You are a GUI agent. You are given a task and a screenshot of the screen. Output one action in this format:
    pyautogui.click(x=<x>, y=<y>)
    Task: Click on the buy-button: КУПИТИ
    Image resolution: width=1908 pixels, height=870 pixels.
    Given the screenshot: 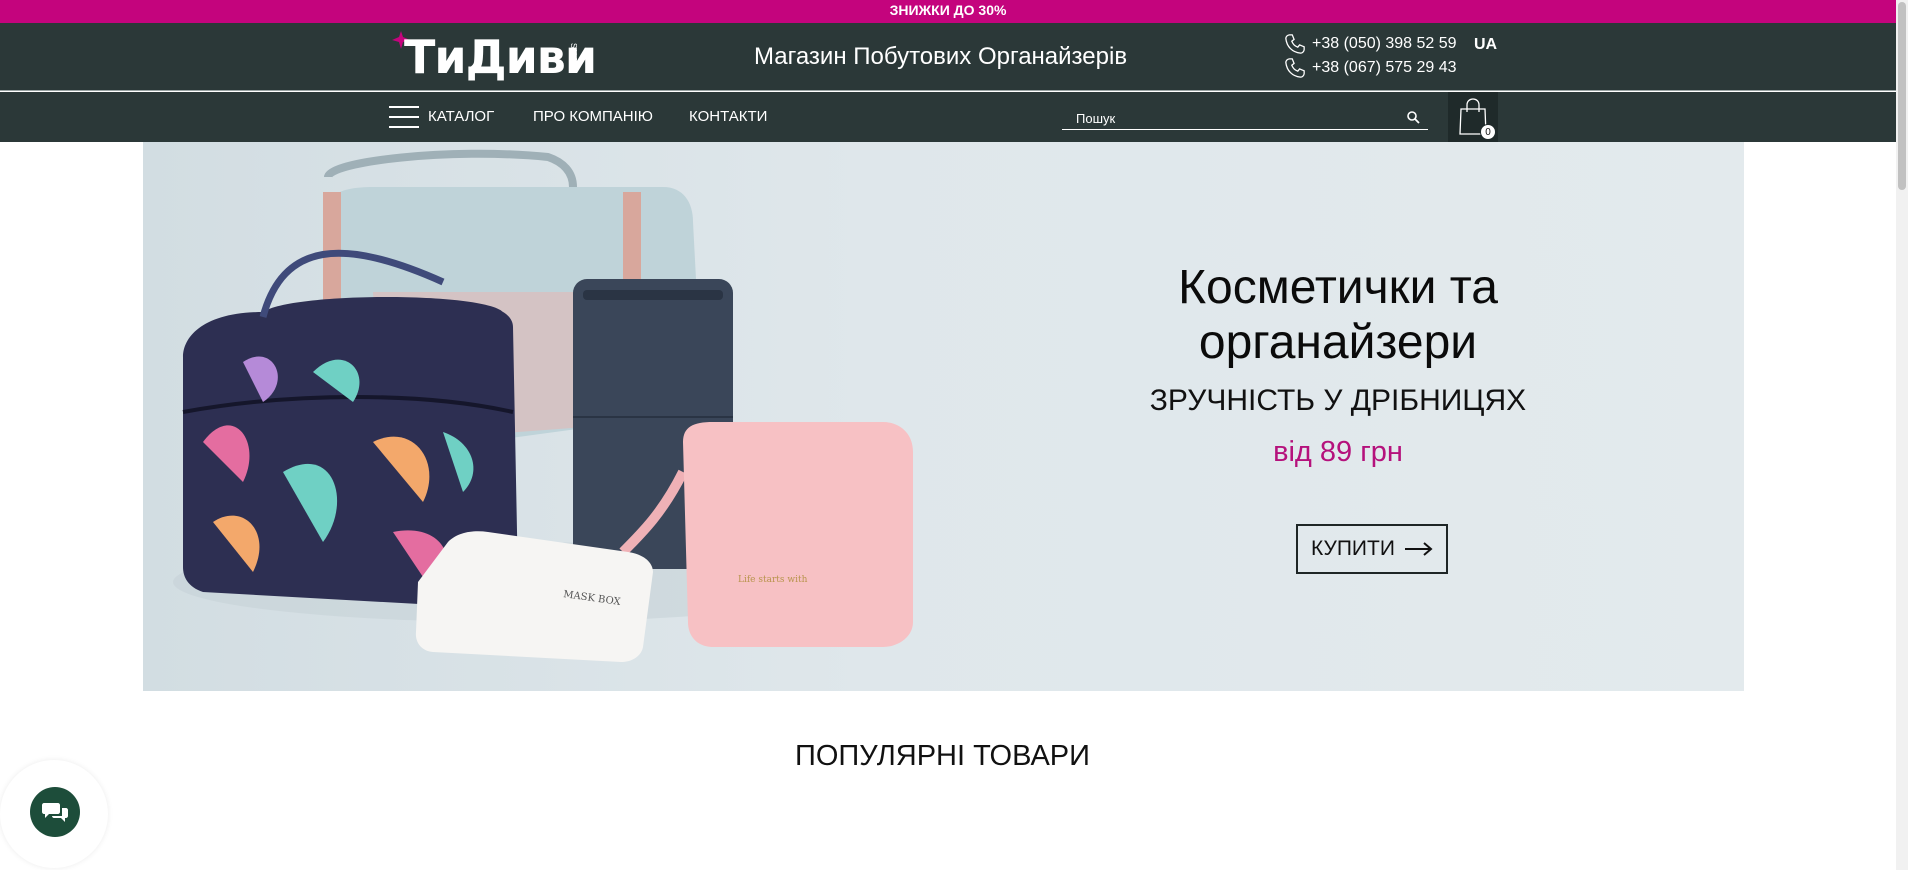 What is the action you would take?
    pyautogui.click(x=1372, y=549)
    